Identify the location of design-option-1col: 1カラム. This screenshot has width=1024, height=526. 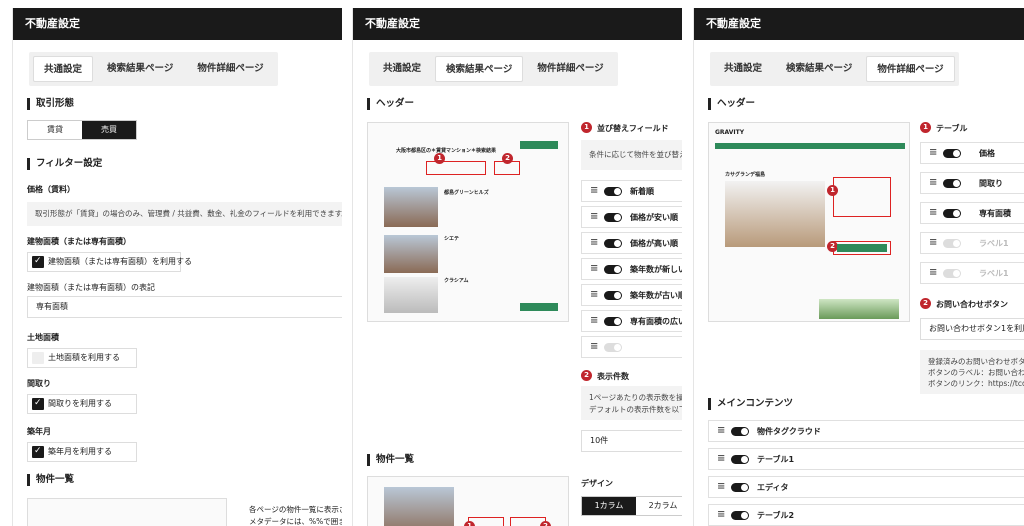
(609, 506).